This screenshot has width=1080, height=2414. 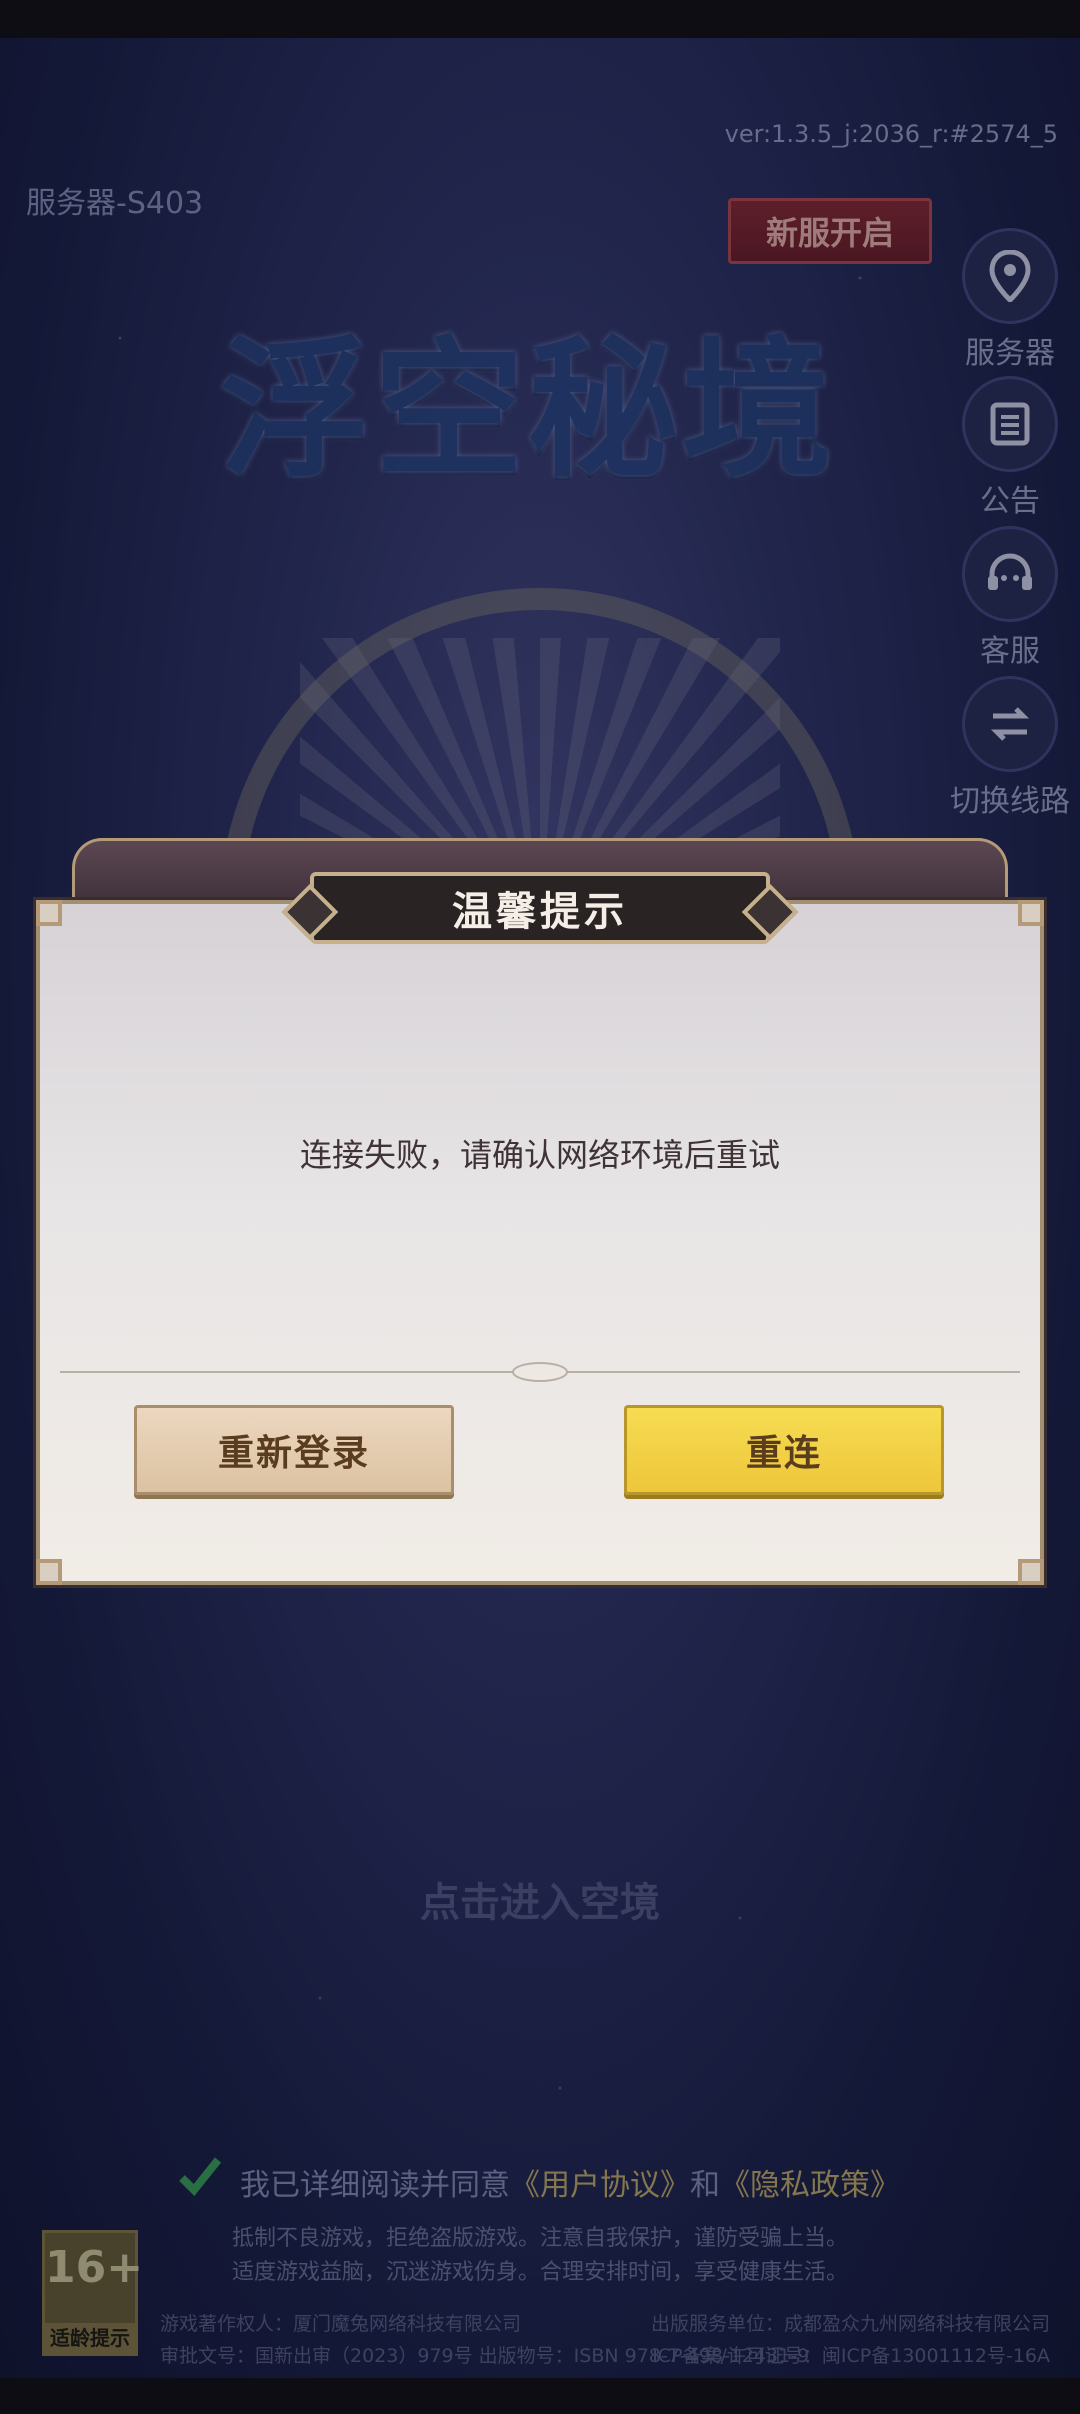 What do you see at coordinates (540, 1372) in the screenshot?
I see `divider-ornament` at bounding box center [540, 1372].